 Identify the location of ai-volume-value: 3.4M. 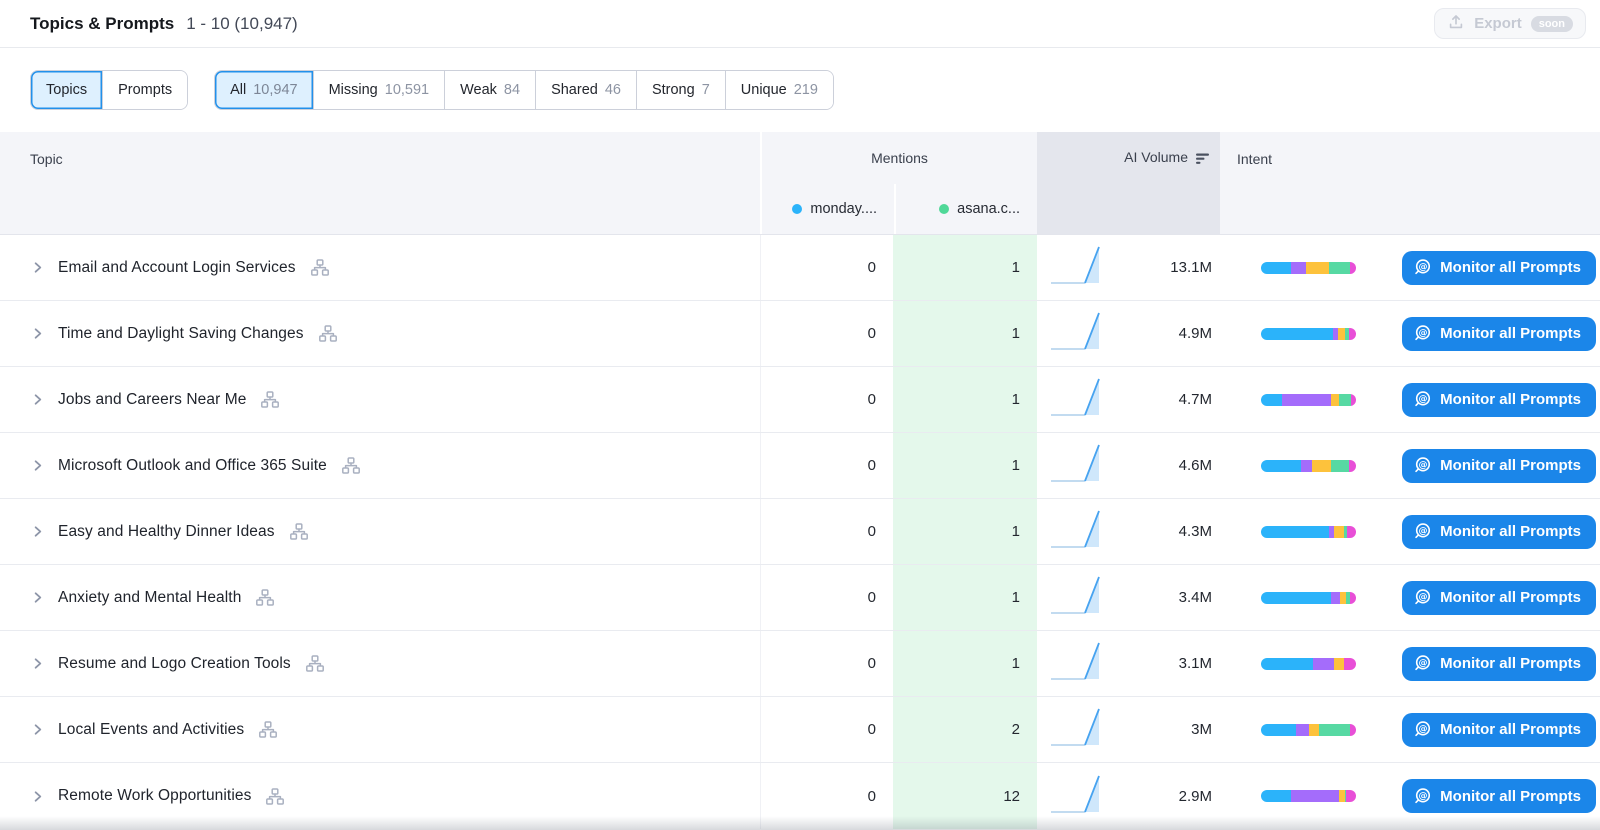
(1195, 597).